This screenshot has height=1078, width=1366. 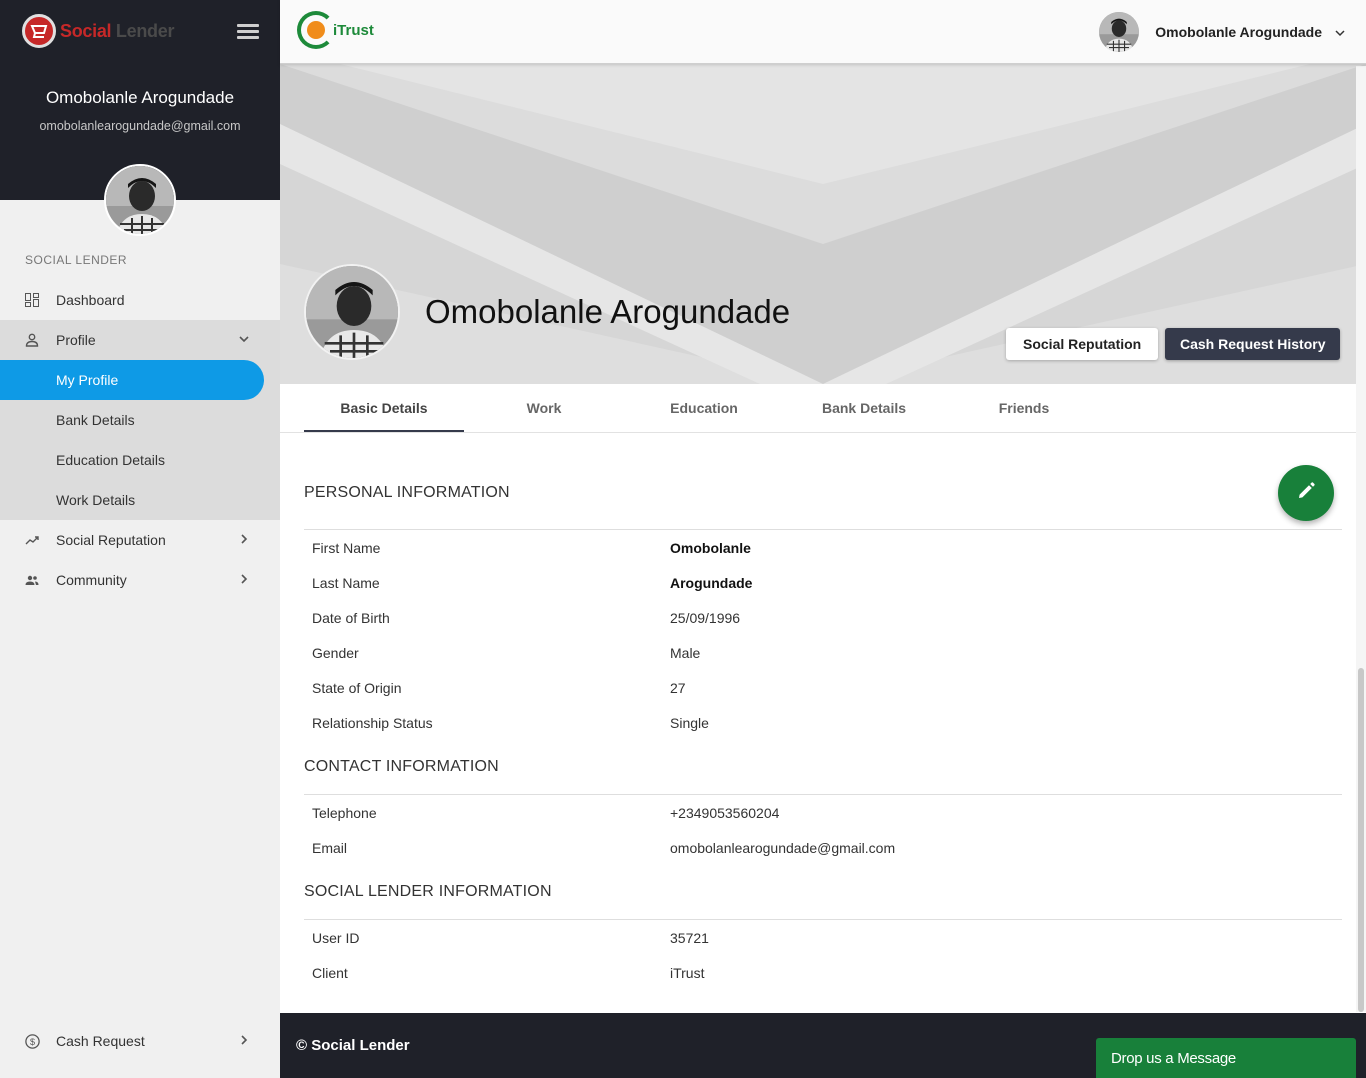 I want to click on sidebar-section-label: SOCIAL LENDER, so click(x=76, y=260).